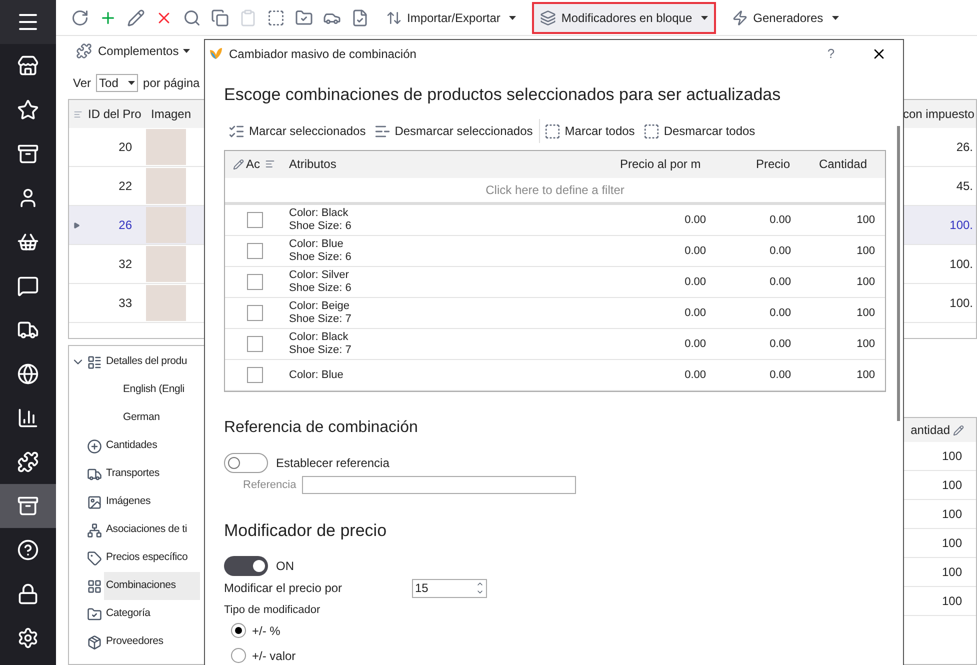  I want to click on pencil-icon, so click(958, 430).